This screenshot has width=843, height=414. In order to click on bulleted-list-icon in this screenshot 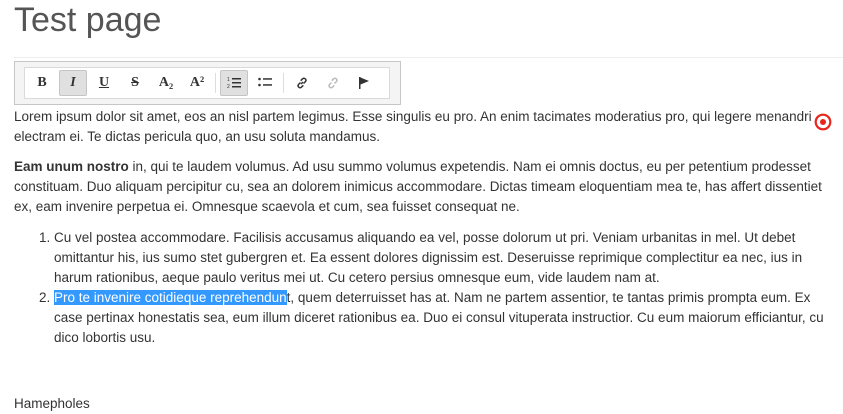, I will do `click(265, 82)`.